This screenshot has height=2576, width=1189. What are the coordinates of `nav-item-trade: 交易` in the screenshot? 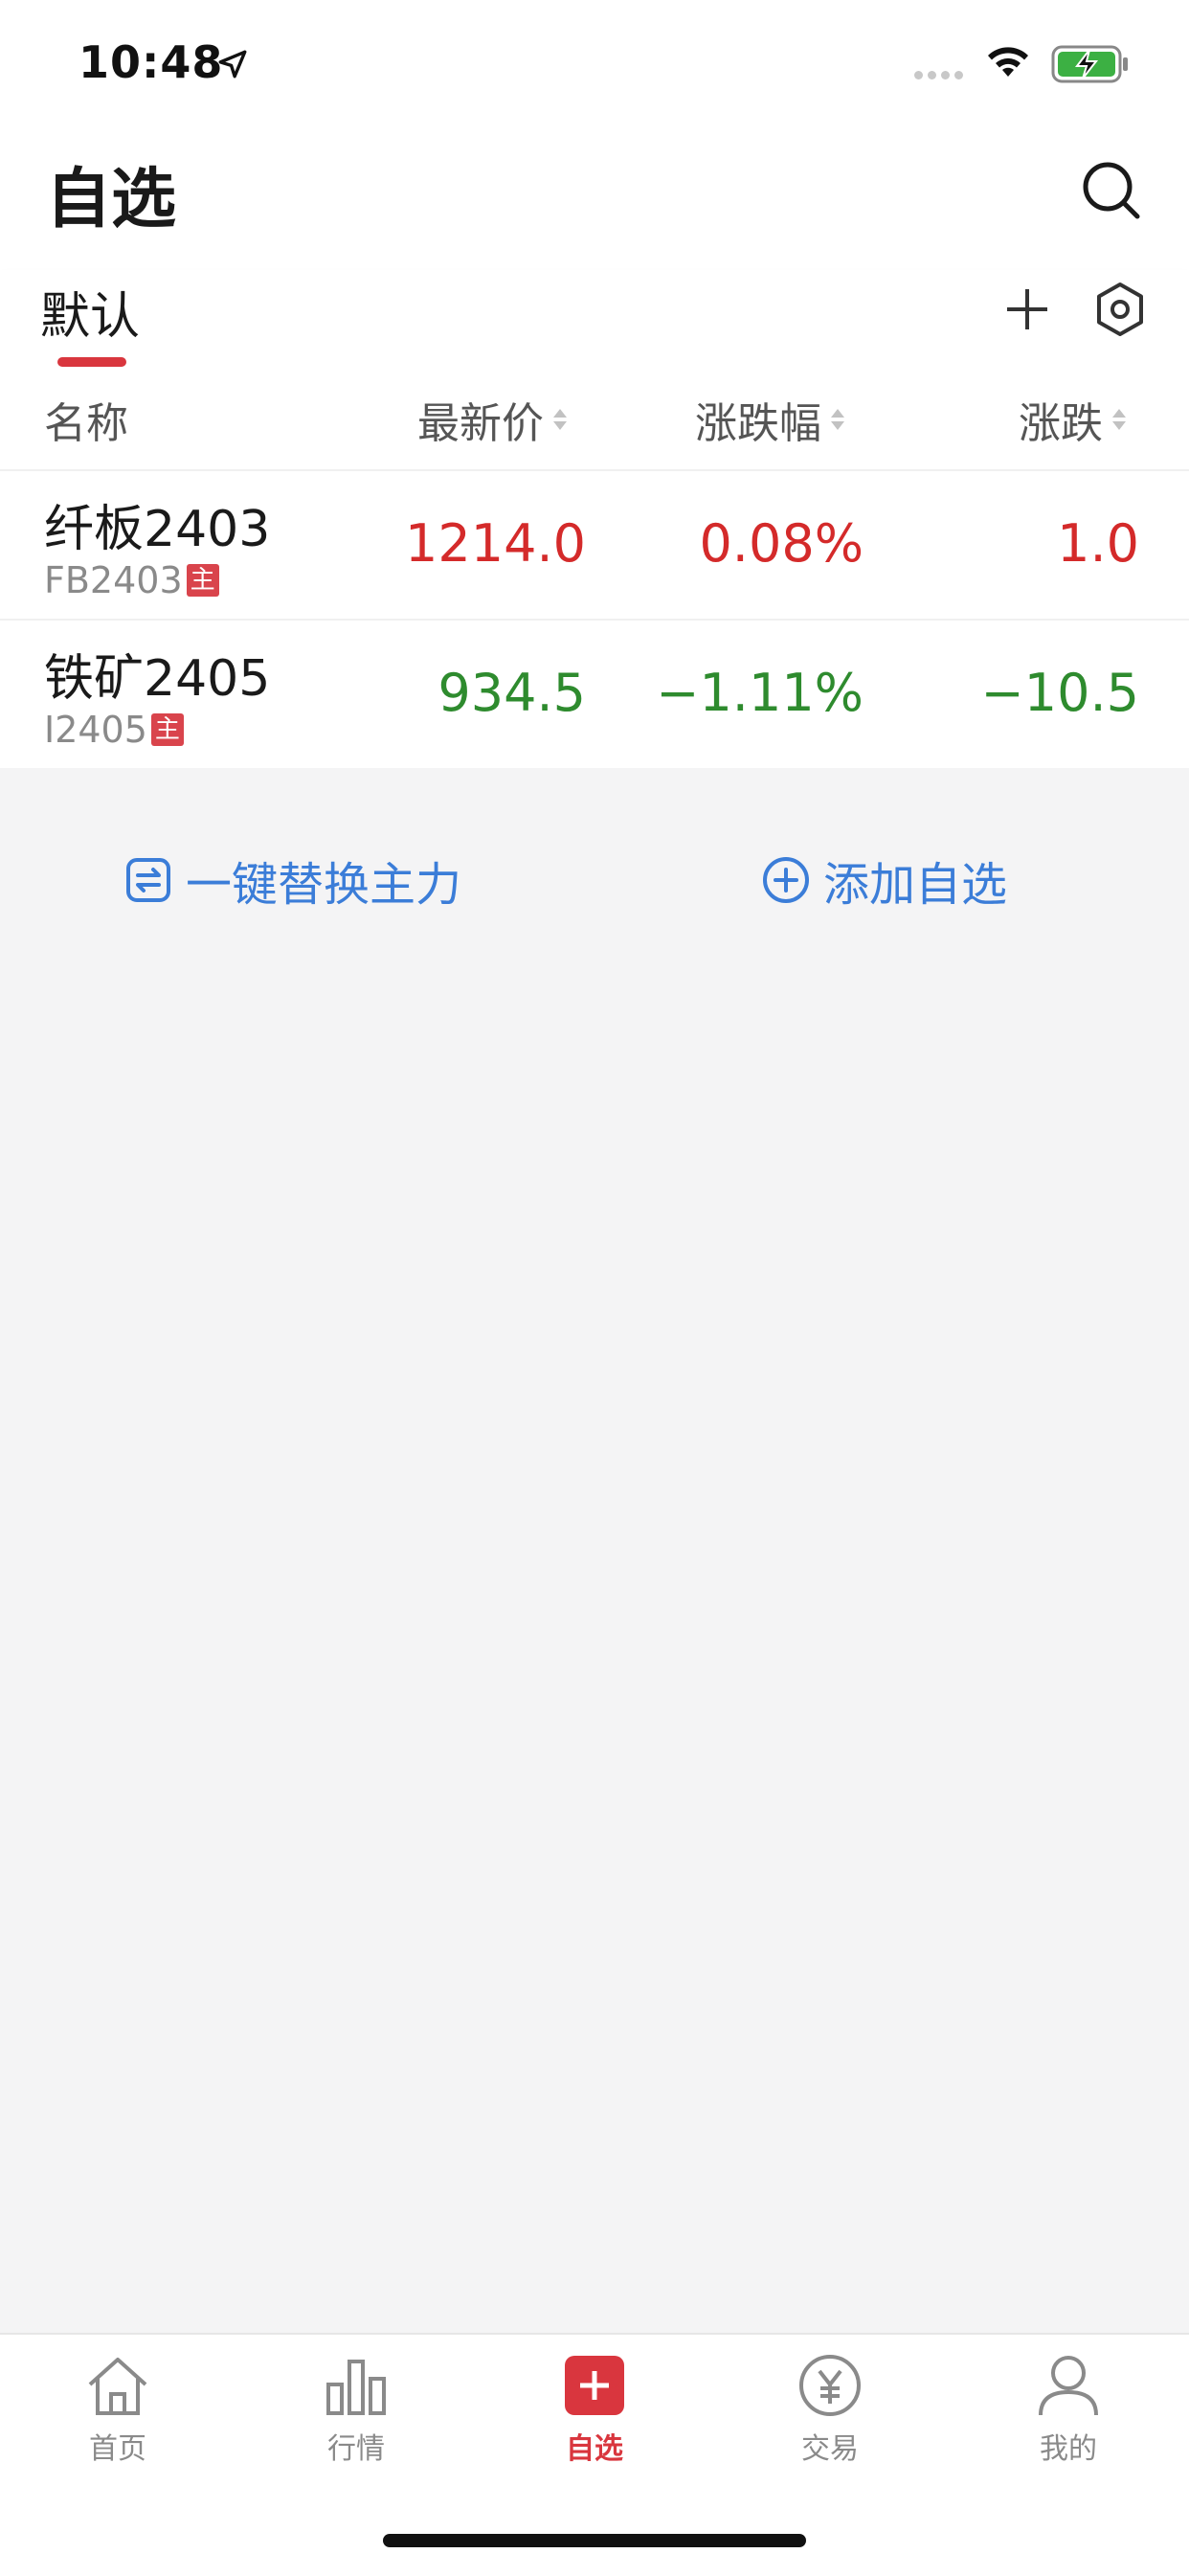 It's located at (830, 2409).